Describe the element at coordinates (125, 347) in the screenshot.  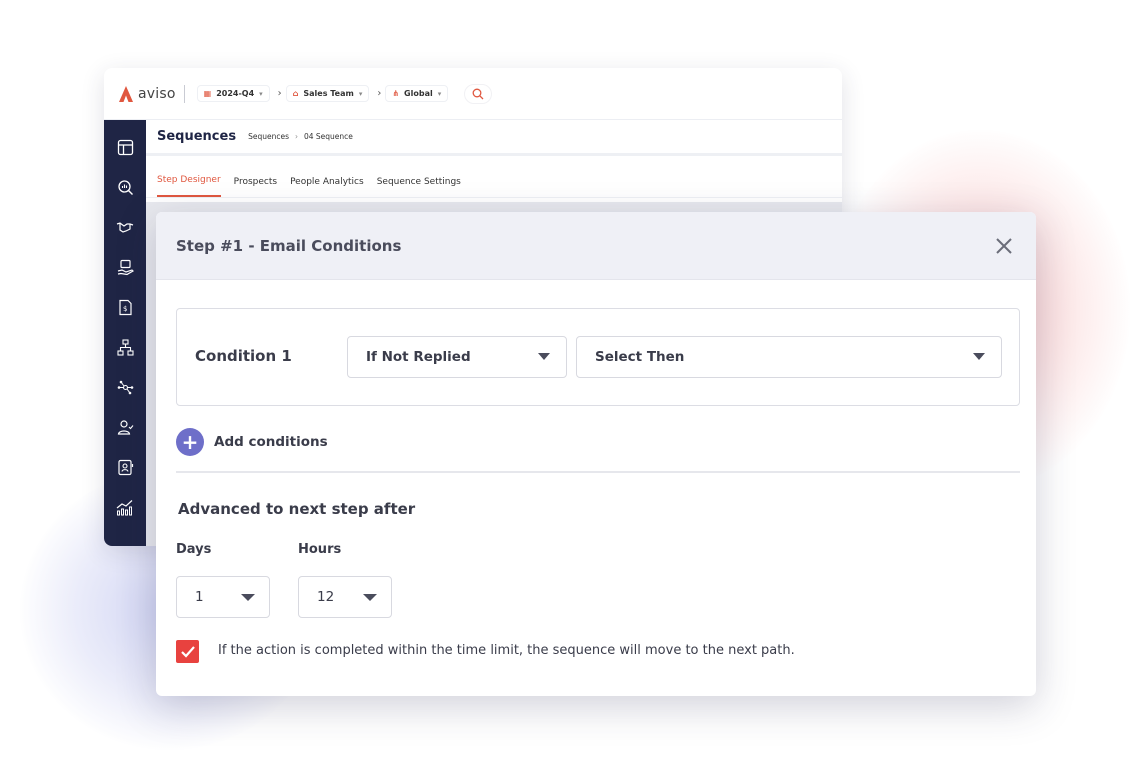
I see `org-chart-icon` at that location.